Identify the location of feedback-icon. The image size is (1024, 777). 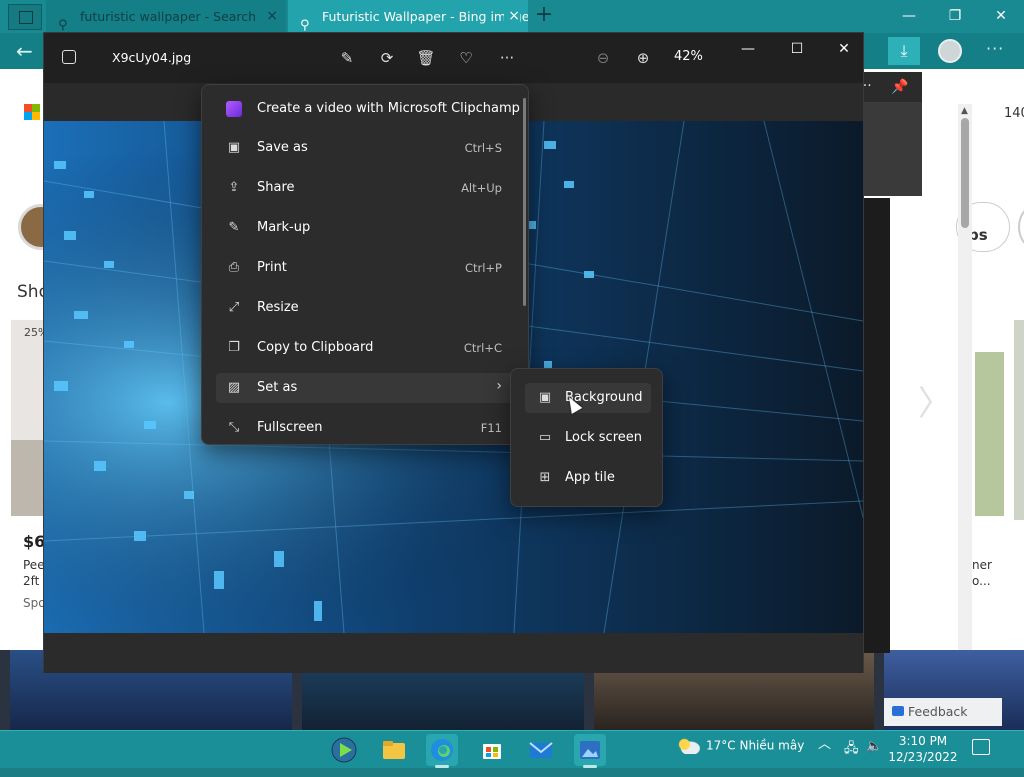
(898, 711).